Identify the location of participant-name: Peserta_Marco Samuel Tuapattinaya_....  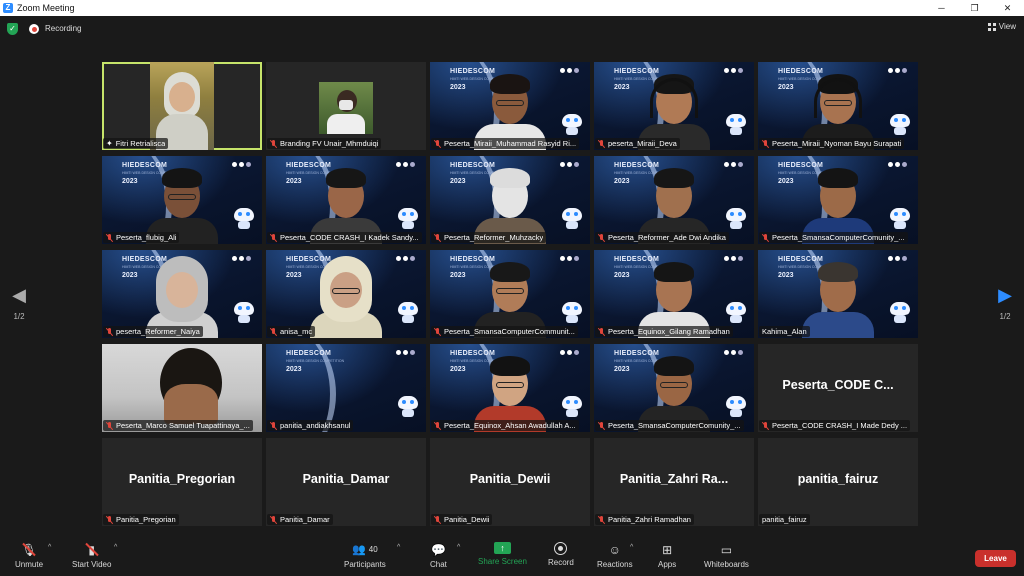
(183, 425).